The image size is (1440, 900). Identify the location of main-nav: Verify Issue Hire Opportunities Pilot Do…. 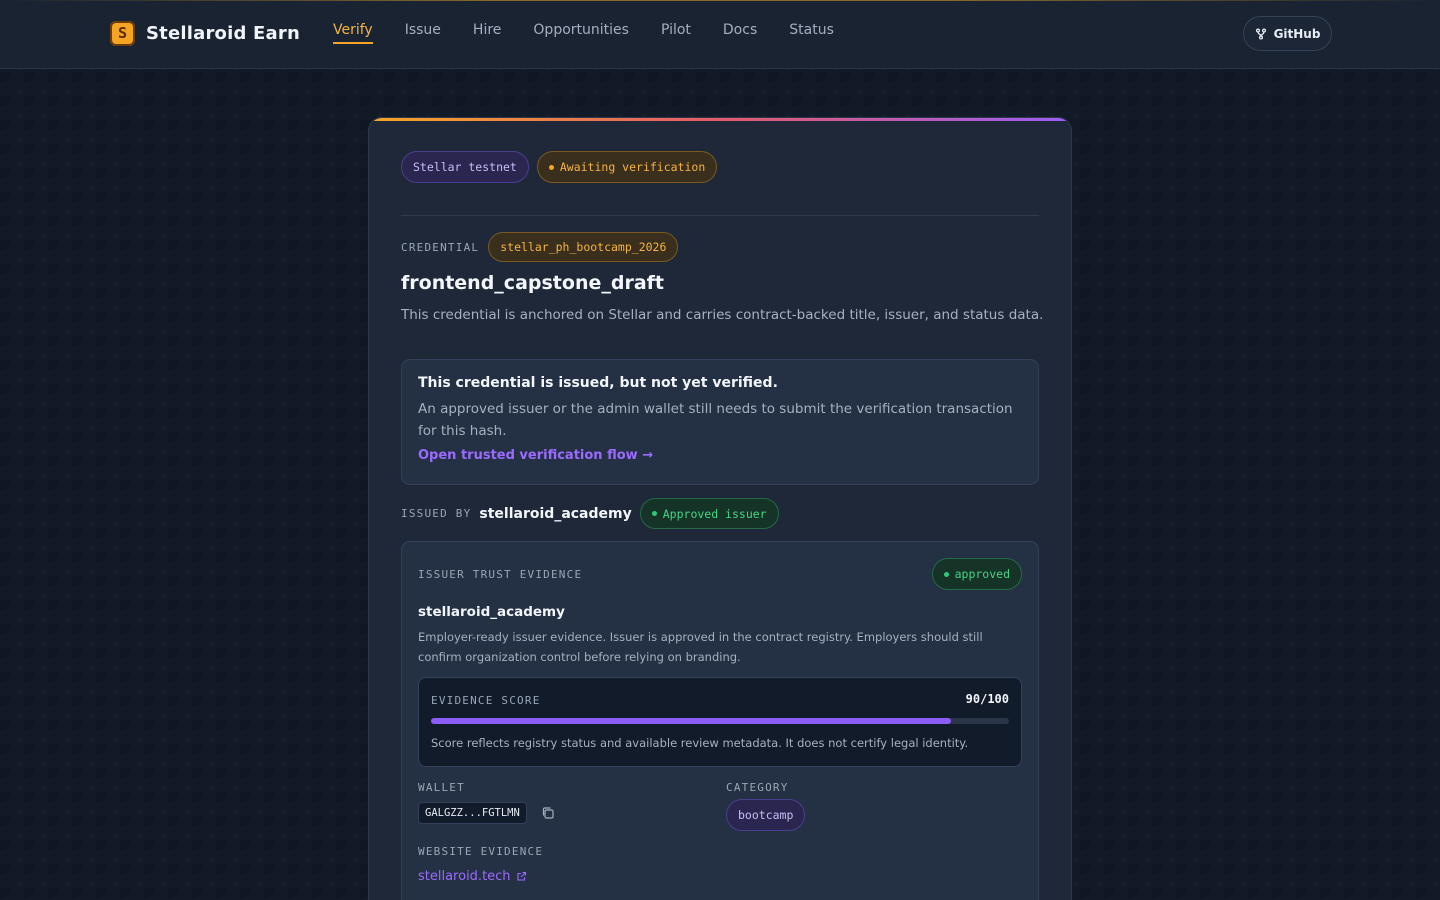
(583, 33).